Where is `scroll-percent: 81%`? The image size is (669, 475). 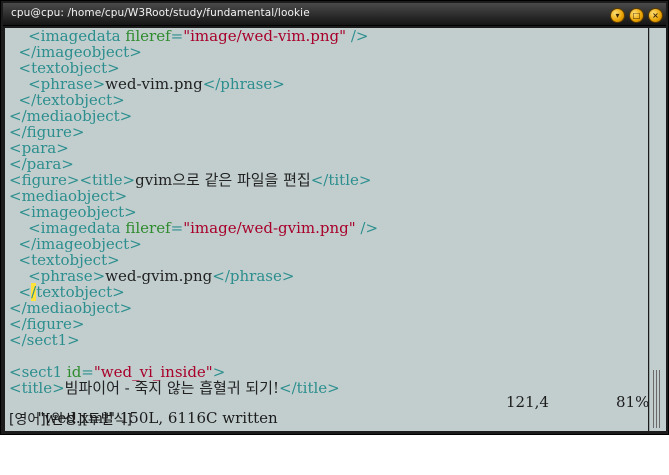 scroll-percent: 81% is located at coordinates (633, 402).